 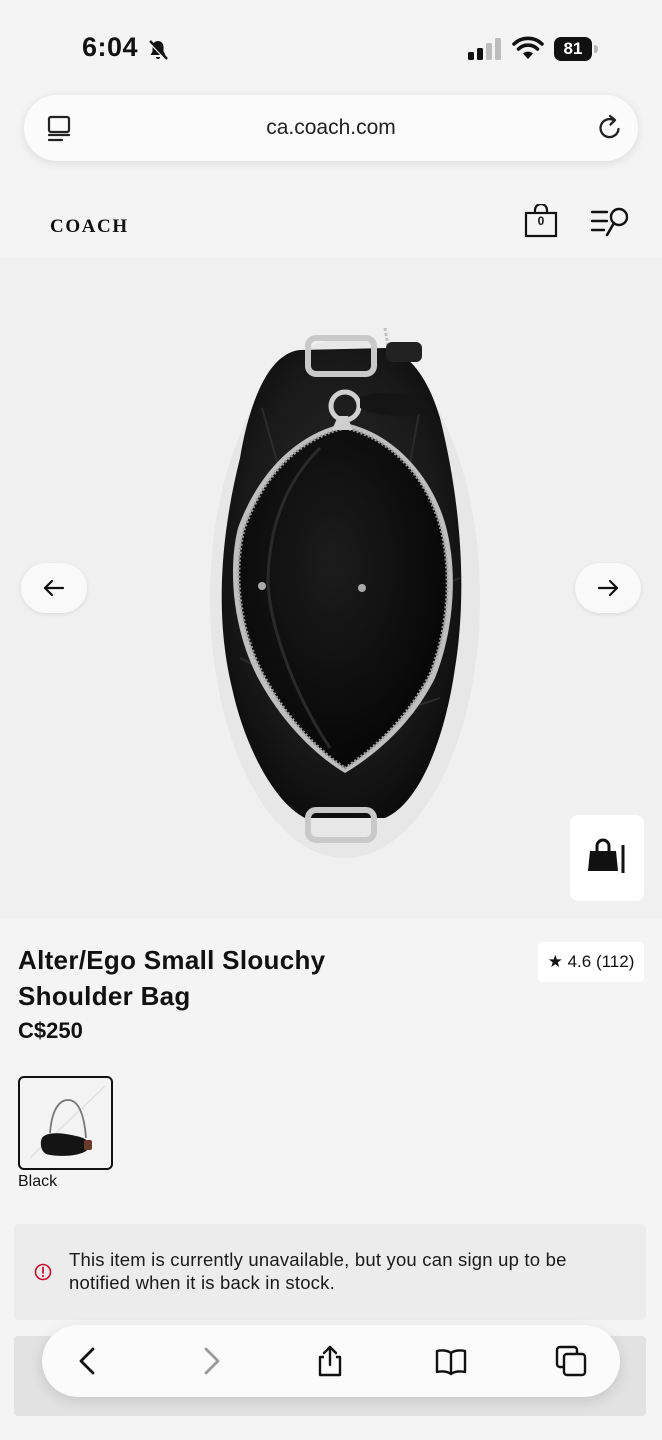 I want to click on coach-logo: COACH, so click(x=89, y=227).